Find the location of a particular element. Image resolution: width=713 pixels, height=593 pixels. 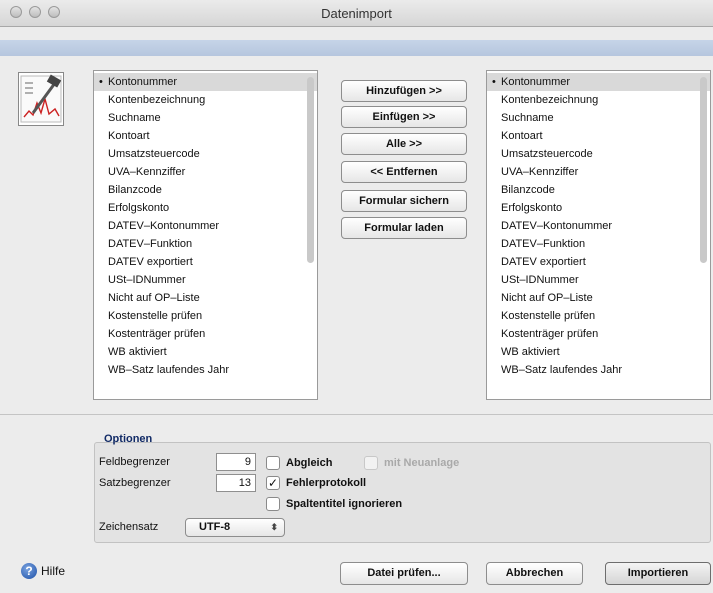

fehlerprotokoll-label: Fehlerprotokoll is located at coordinates (326, 483).